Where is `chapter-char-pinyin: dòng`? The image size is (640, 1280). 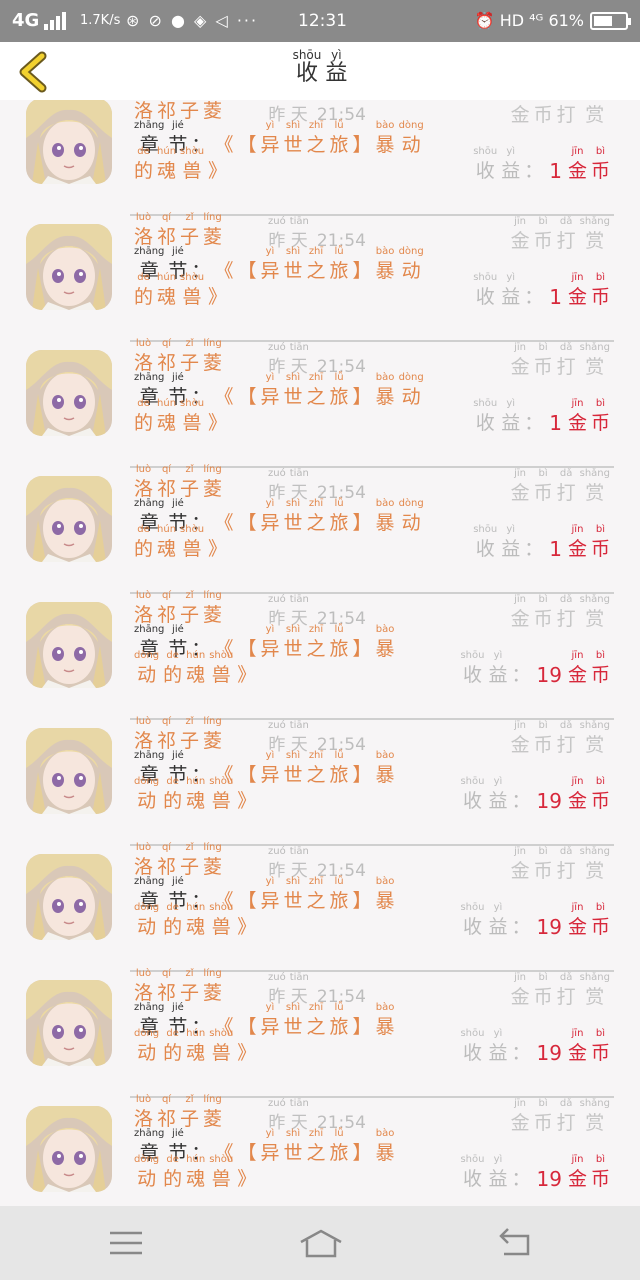
chapter-char-pinyin: dòng is located at coordinates (411, 251).